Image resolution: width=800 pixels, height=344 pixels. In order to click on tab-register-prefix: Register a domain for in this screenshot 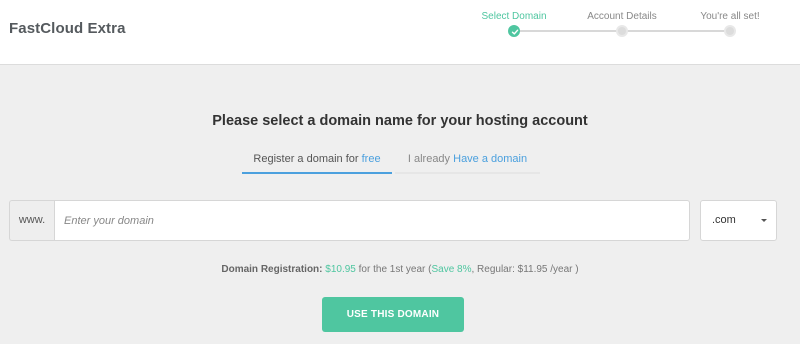, I will do `click(306, 159)`.